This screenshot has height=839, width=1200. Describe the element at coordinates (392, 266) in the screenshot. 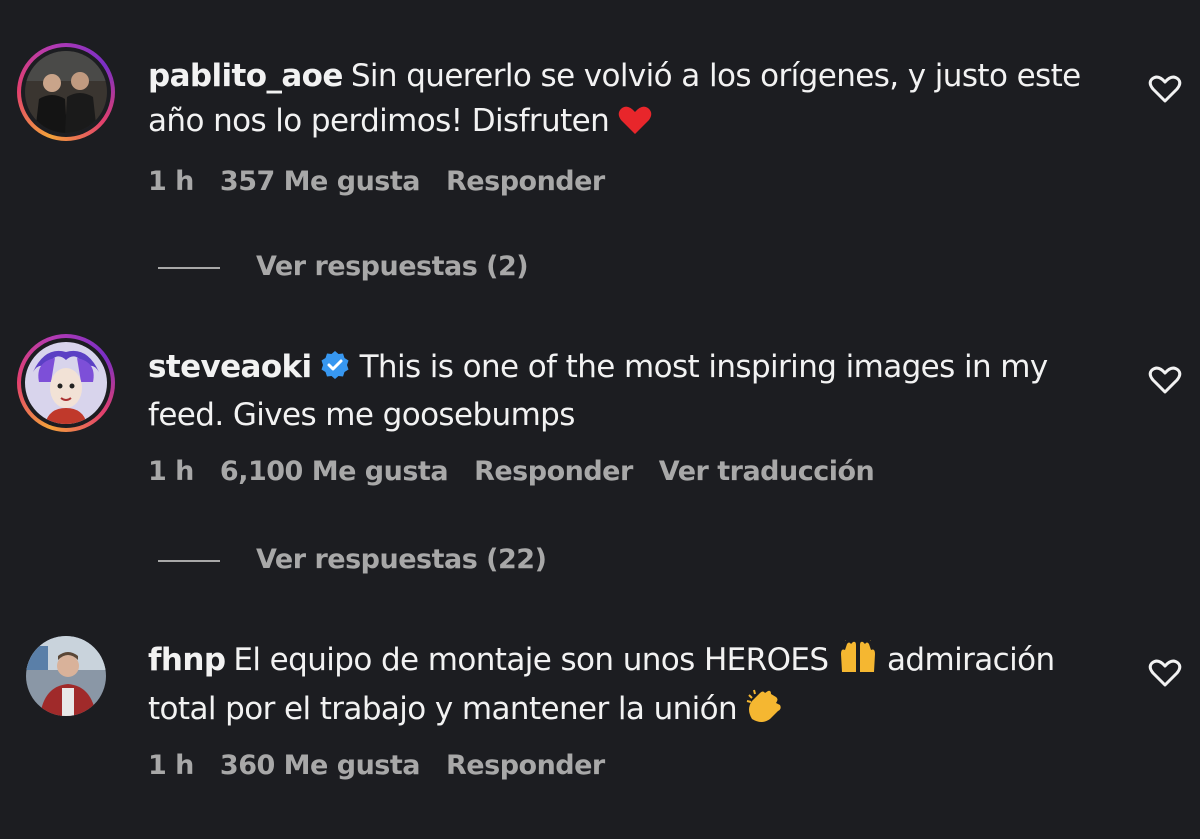

I see `view-replies-label: Ver respuestas (2)` at that location.